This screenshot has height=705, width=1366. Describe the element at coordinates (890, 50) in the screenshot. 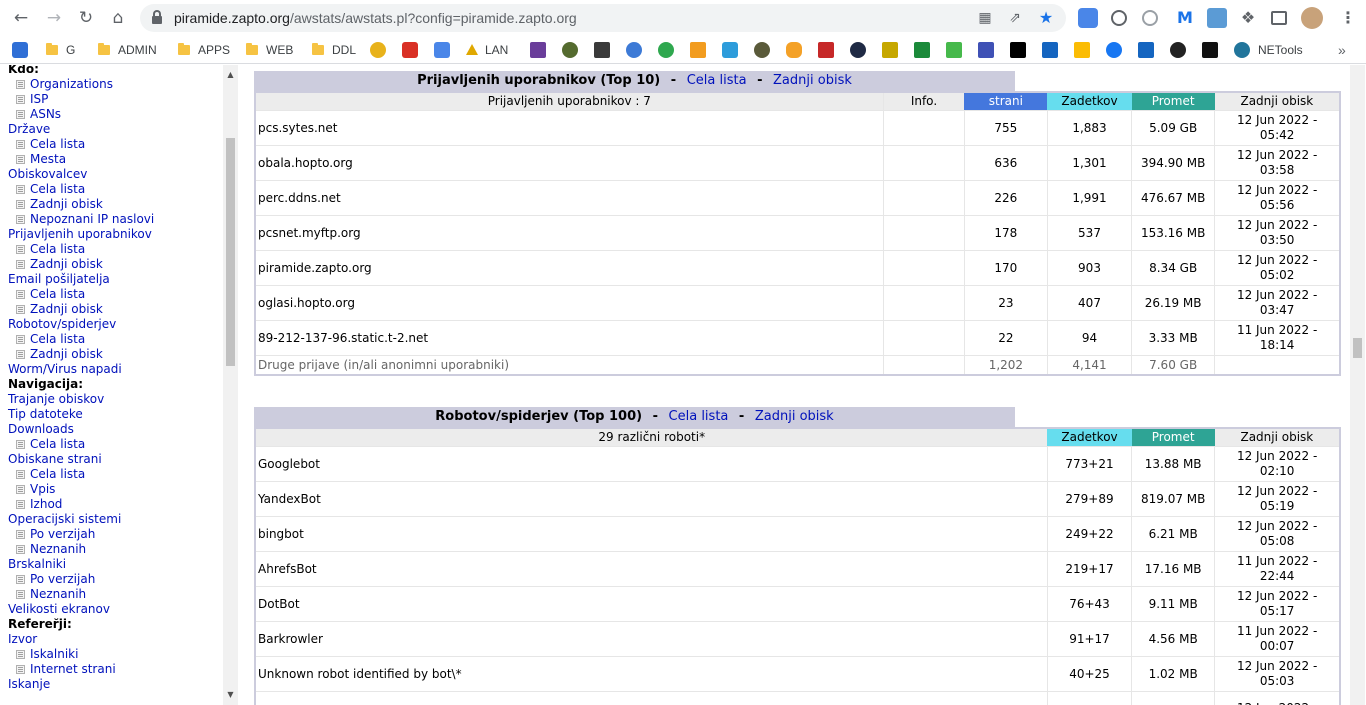

I see `peak-bookmark-icon` at that location.